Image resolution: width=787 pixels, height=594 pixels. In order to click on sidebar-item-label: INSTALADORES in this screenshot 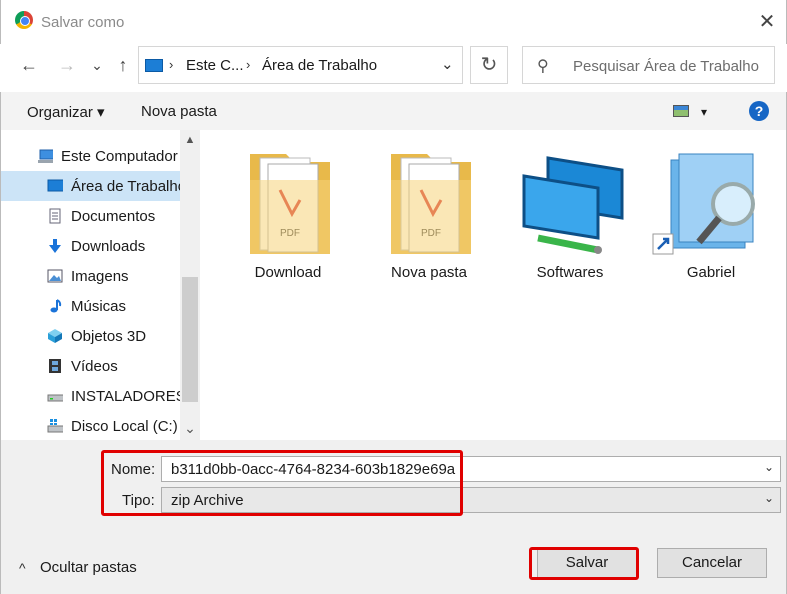, I will do `click(128, 396)`.